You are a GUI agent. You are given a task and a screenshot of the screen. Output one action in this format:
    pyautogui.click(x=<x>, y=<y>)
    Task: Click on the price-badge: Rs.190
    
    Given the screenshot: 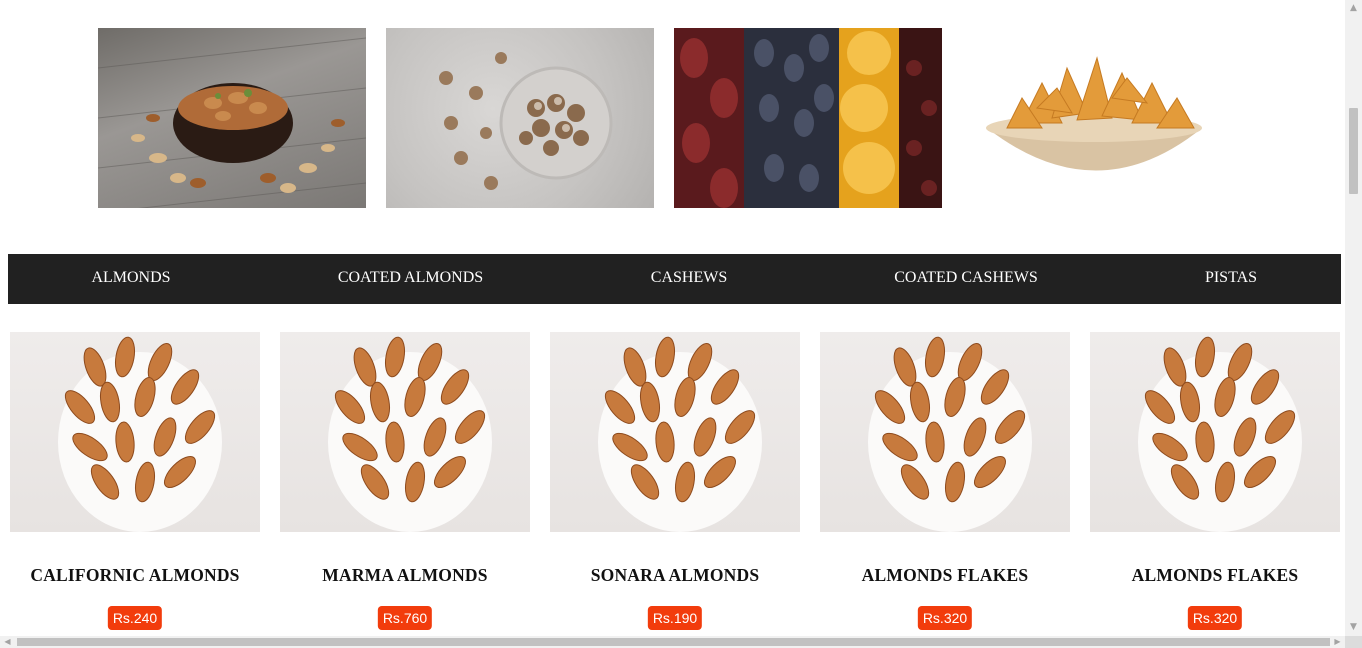 What is the action you would take?
    pyautogui.click(x=675, y=618)
    